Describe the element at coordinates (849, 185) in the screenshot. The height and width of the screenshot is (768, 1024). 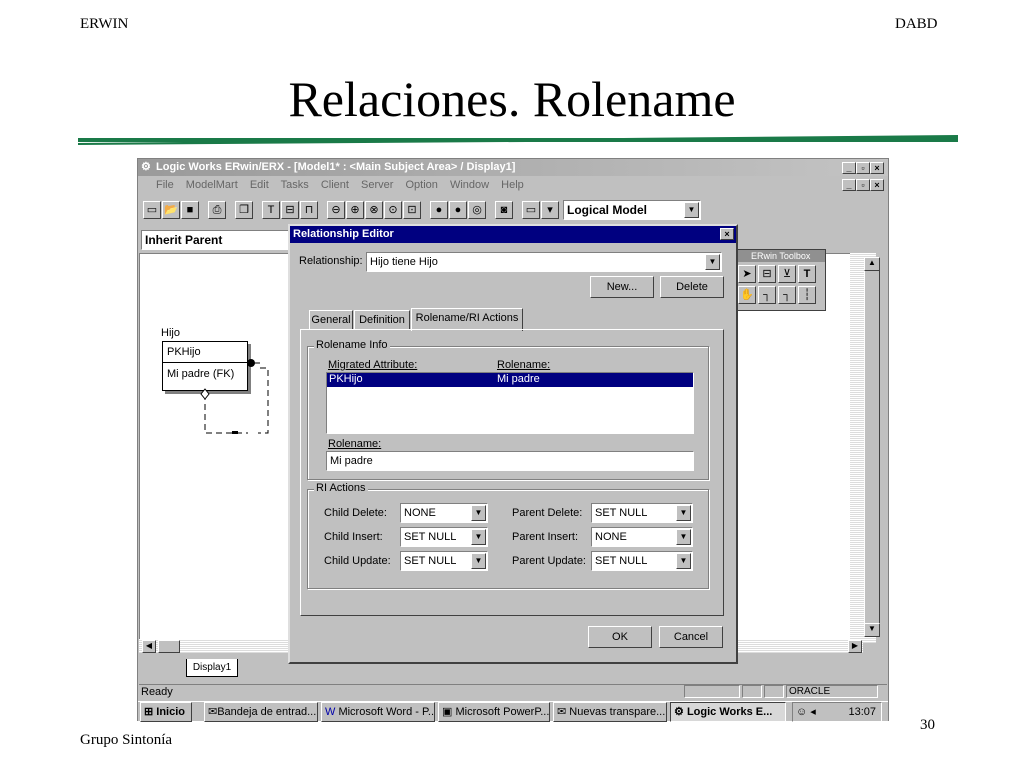
I see `doc-minimize-button: _` at that location.